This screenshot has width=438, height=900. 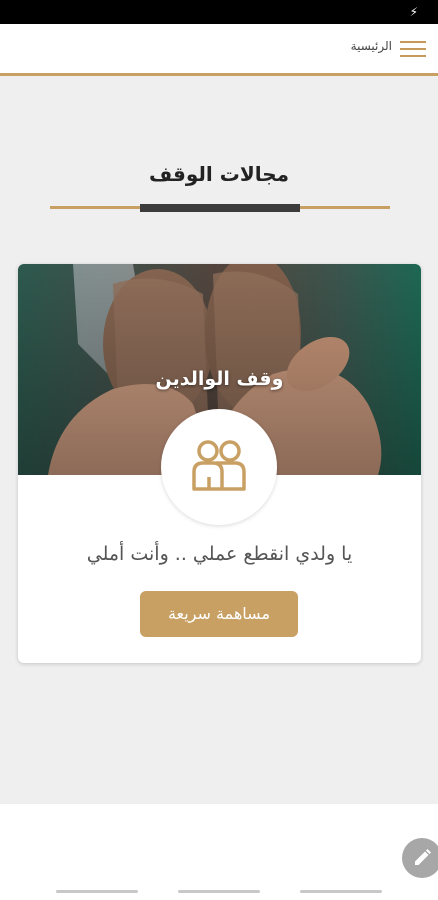 What do you see at coordinates (219, 614) in the screenshot?
I see `quick-contribution-button: مساهمة سريعة` at bounding box center [219, 614].